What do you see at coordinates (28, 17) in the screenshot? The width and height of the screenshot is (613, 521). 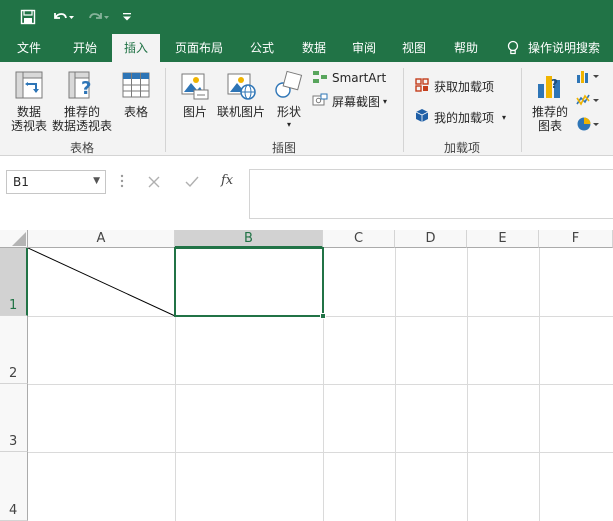 I see `save-icon` at bounding box center [28, 17].